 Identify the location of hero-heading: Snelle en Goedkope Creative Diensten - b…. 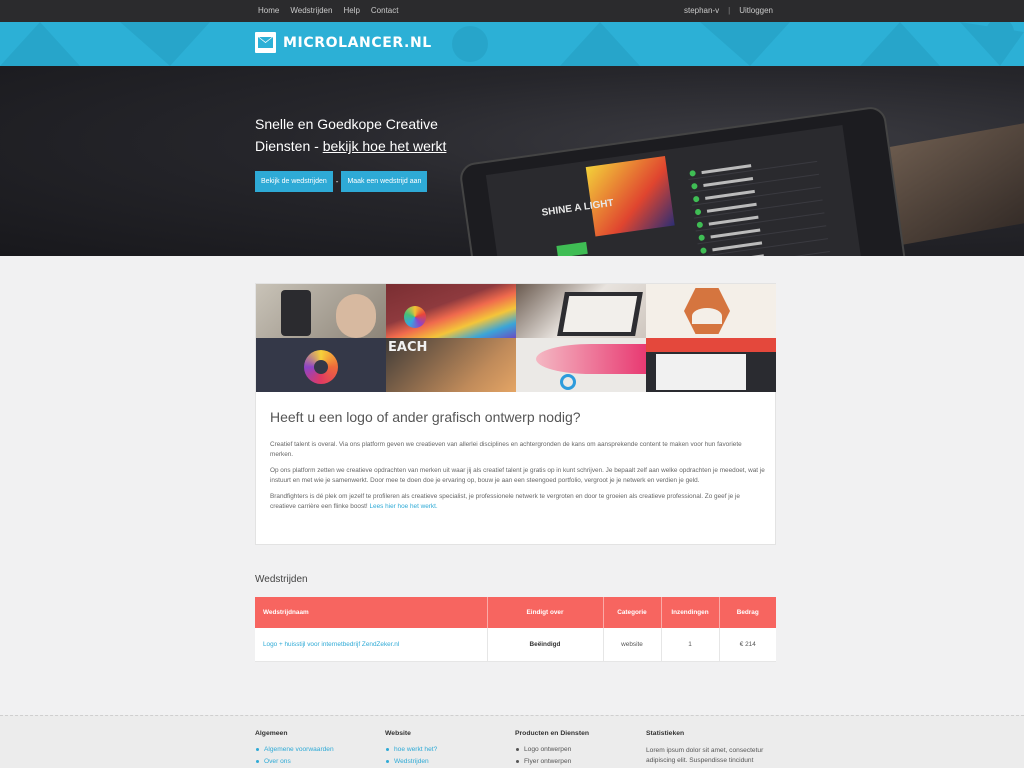
(370, 135).